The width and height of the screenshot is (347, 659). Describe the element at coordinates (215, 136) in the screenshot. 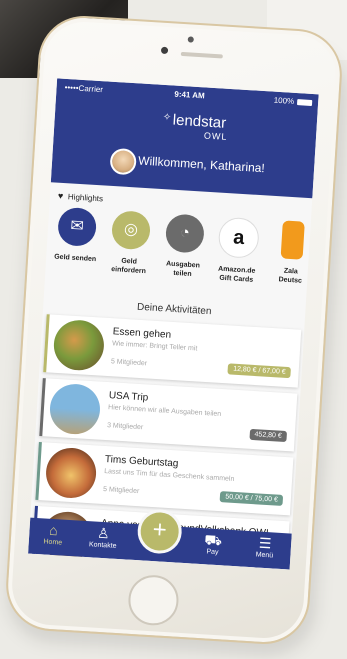

I see `brand-sub: OWL` at that location.